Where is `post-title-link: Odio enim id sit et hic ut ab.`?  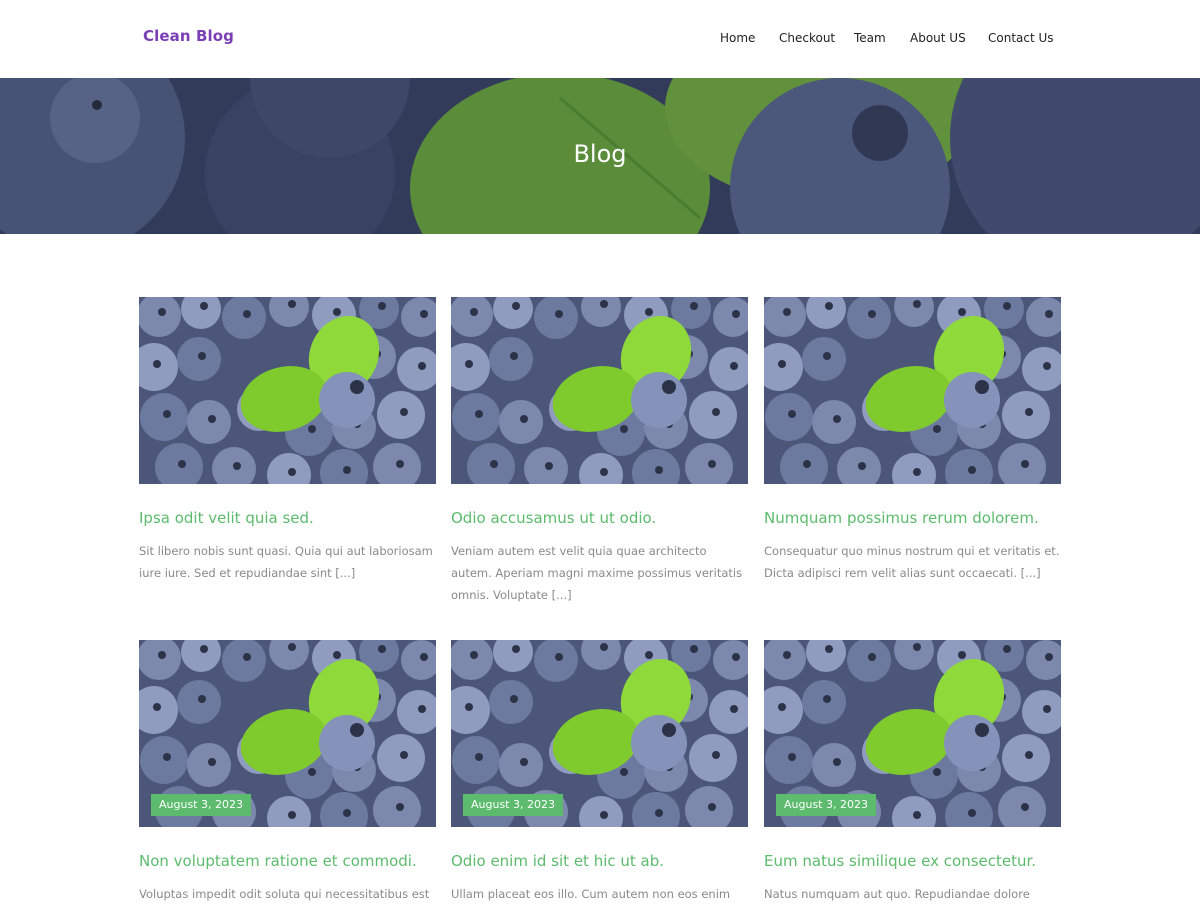
post-title-link: Odio enim id sit et hic ut ab. is located at coordinates (599, 861).